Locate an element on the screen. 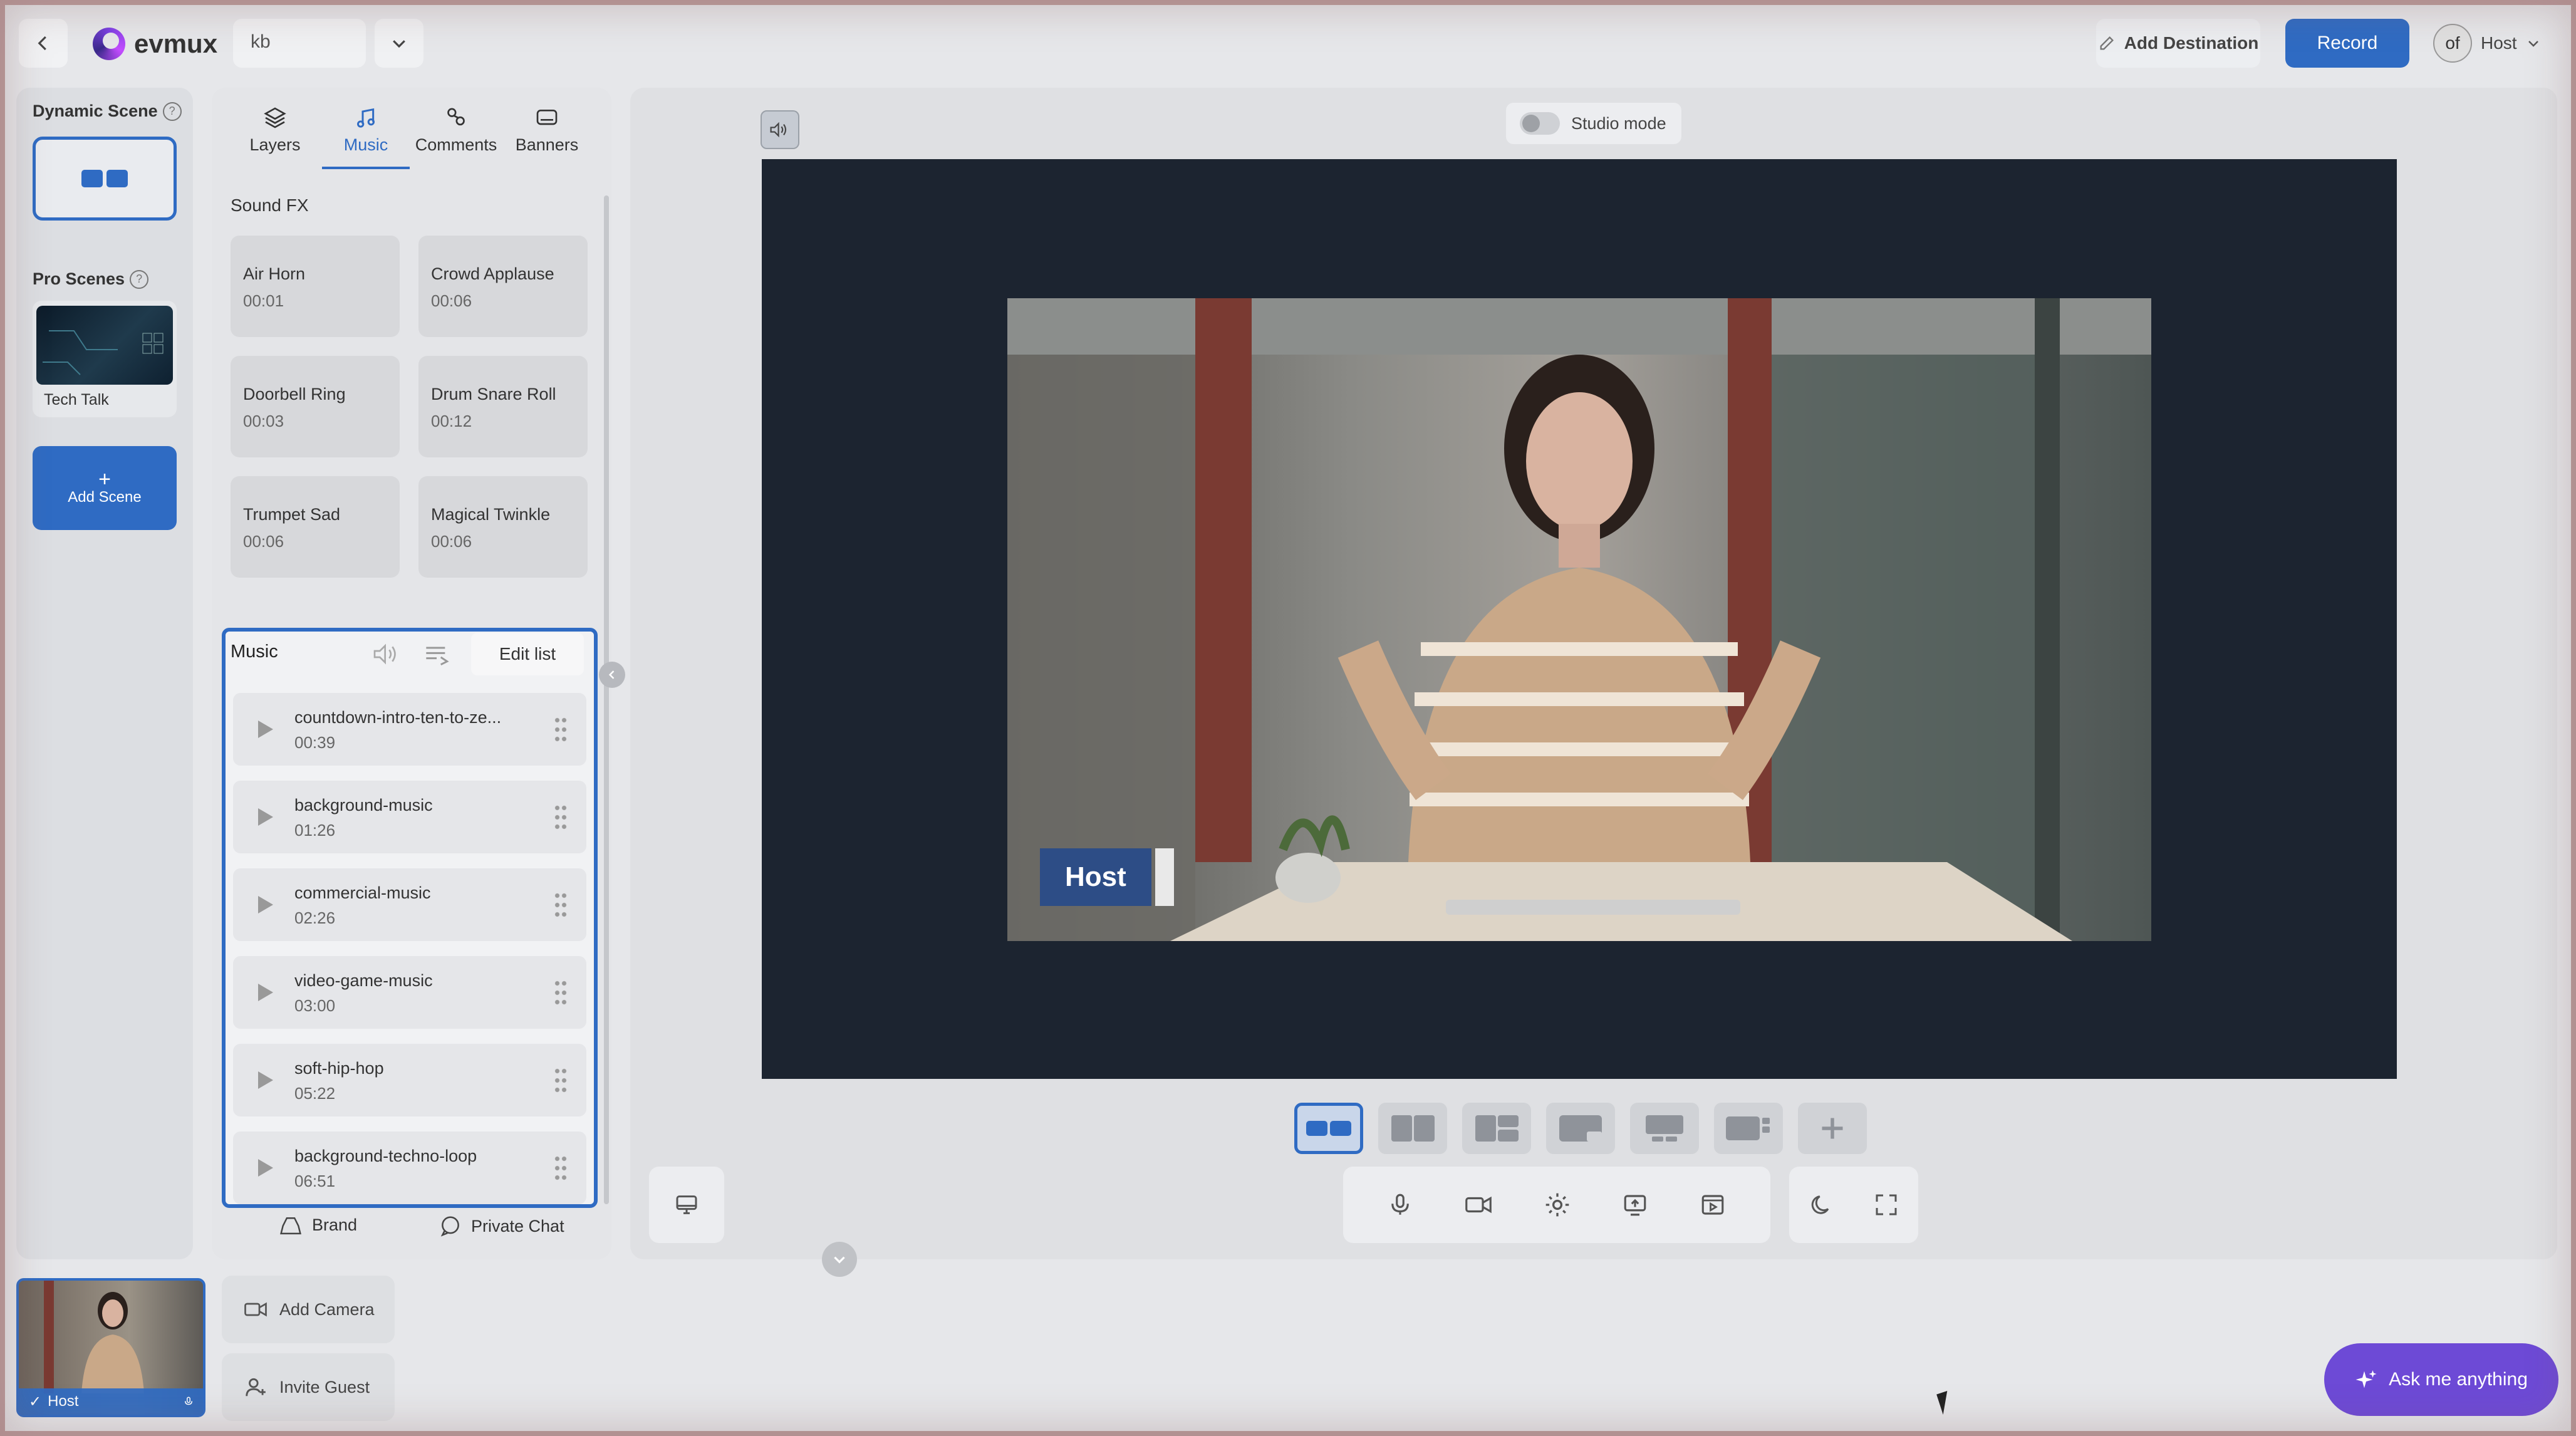 The width and height of the screenshot is (2576, 1436). private-chat-button: Private Chat is located at coordinates (501, 1226).